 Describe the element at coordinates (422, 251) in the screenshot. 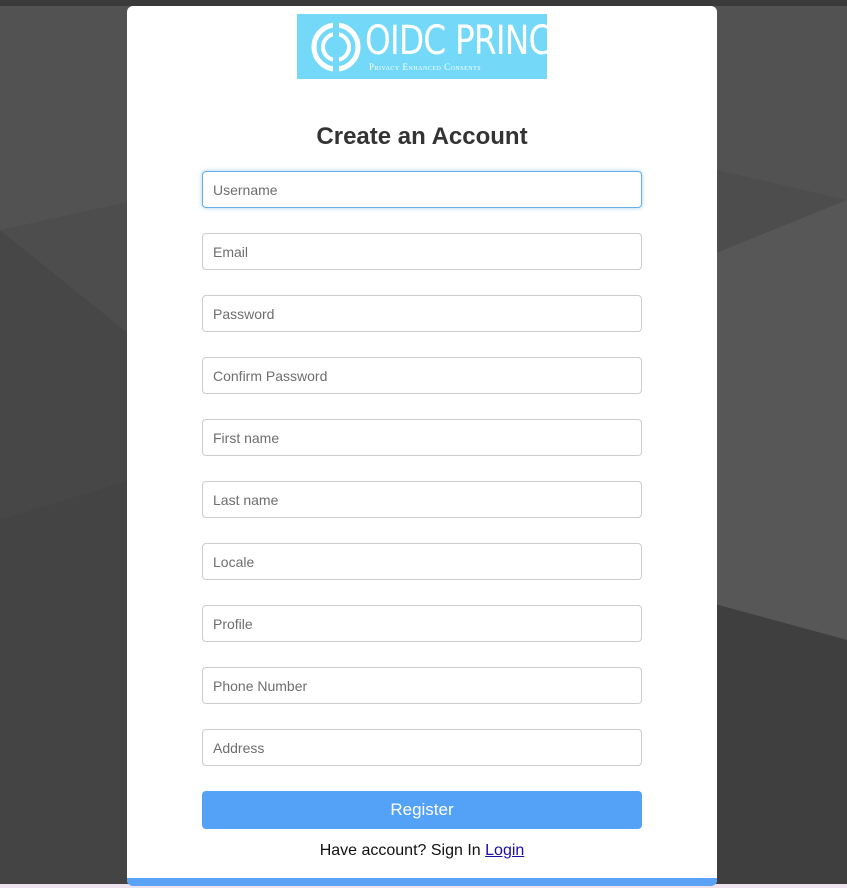

I see `email-field` at that location.